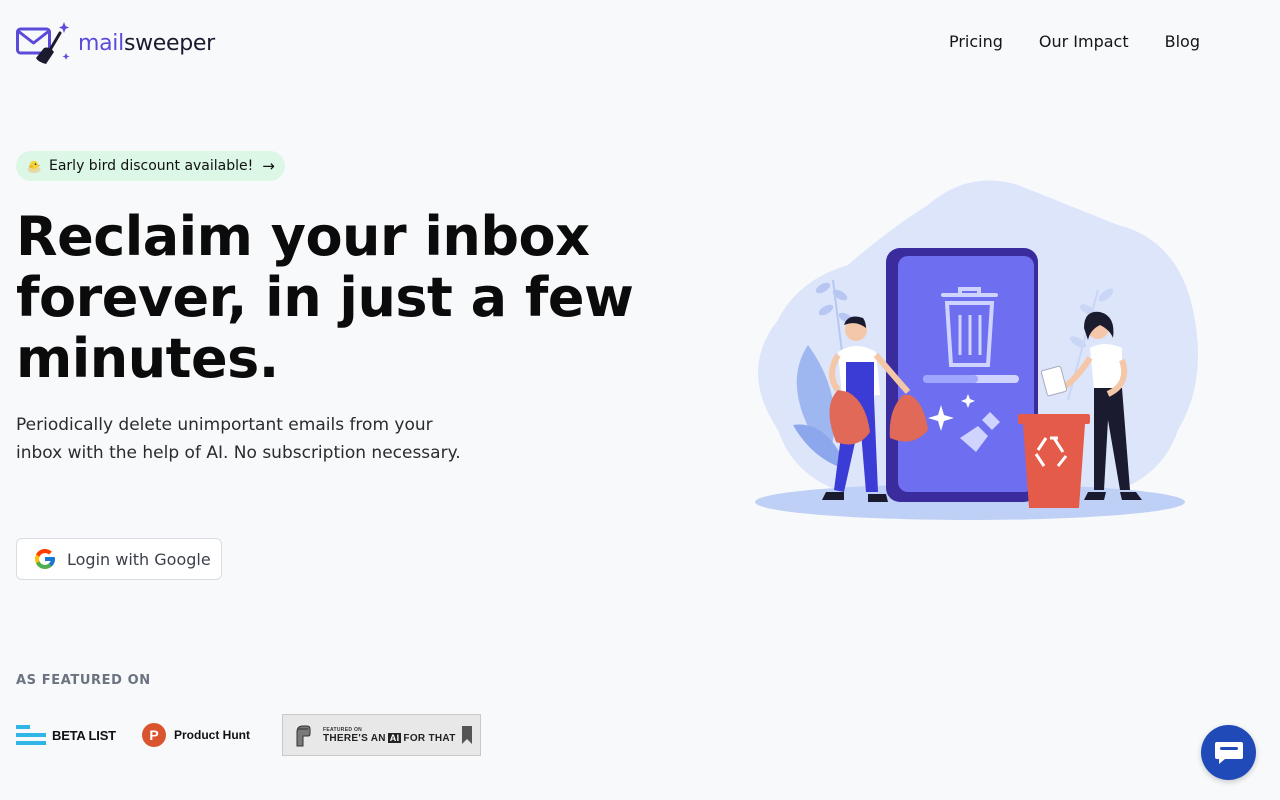 Image resolution: width=1280 pixels, height=800 pixels. What do you see at coordinates (101, 43) in the screenshot?
I see `logo-prefix: mail` at bounding box center [101, 43].